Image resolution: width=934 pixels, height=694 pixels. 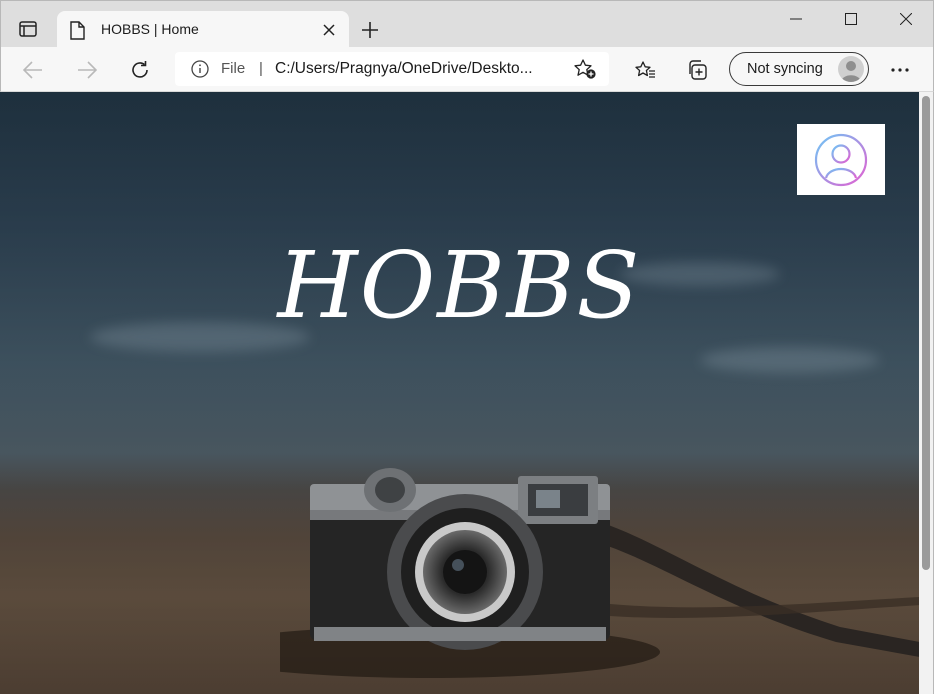 What do you see at coordinates (33, 70) in the screenshot?
I see `back-arrow-icon` at bounding box center [33, 70].